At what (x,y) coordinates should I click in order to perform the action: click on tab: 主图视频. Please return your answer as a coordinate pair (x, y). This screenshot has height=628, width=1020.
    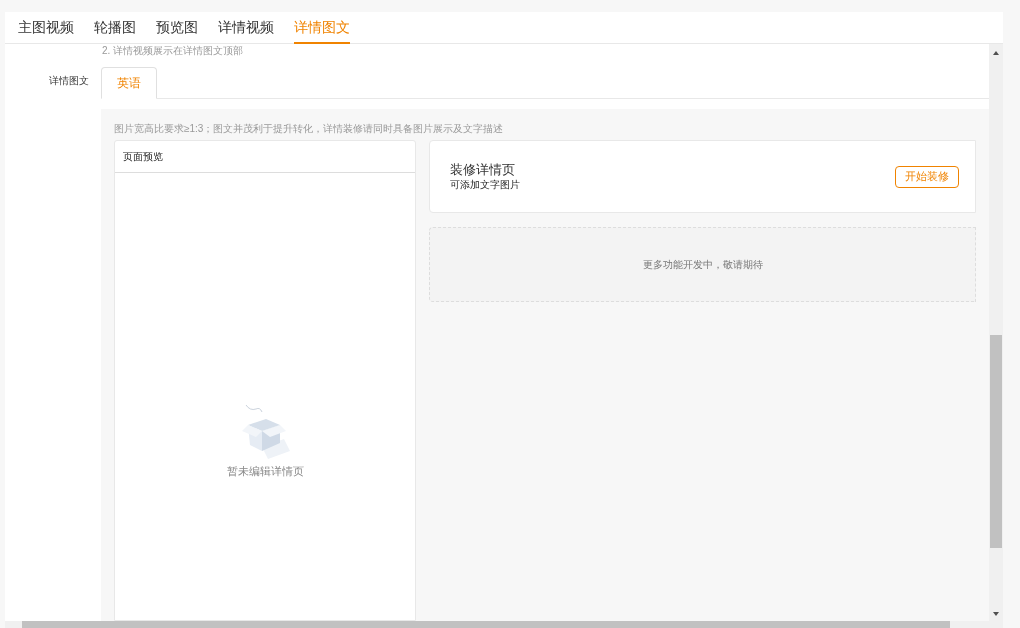
    Looking at the image, I should click on (46, 28).